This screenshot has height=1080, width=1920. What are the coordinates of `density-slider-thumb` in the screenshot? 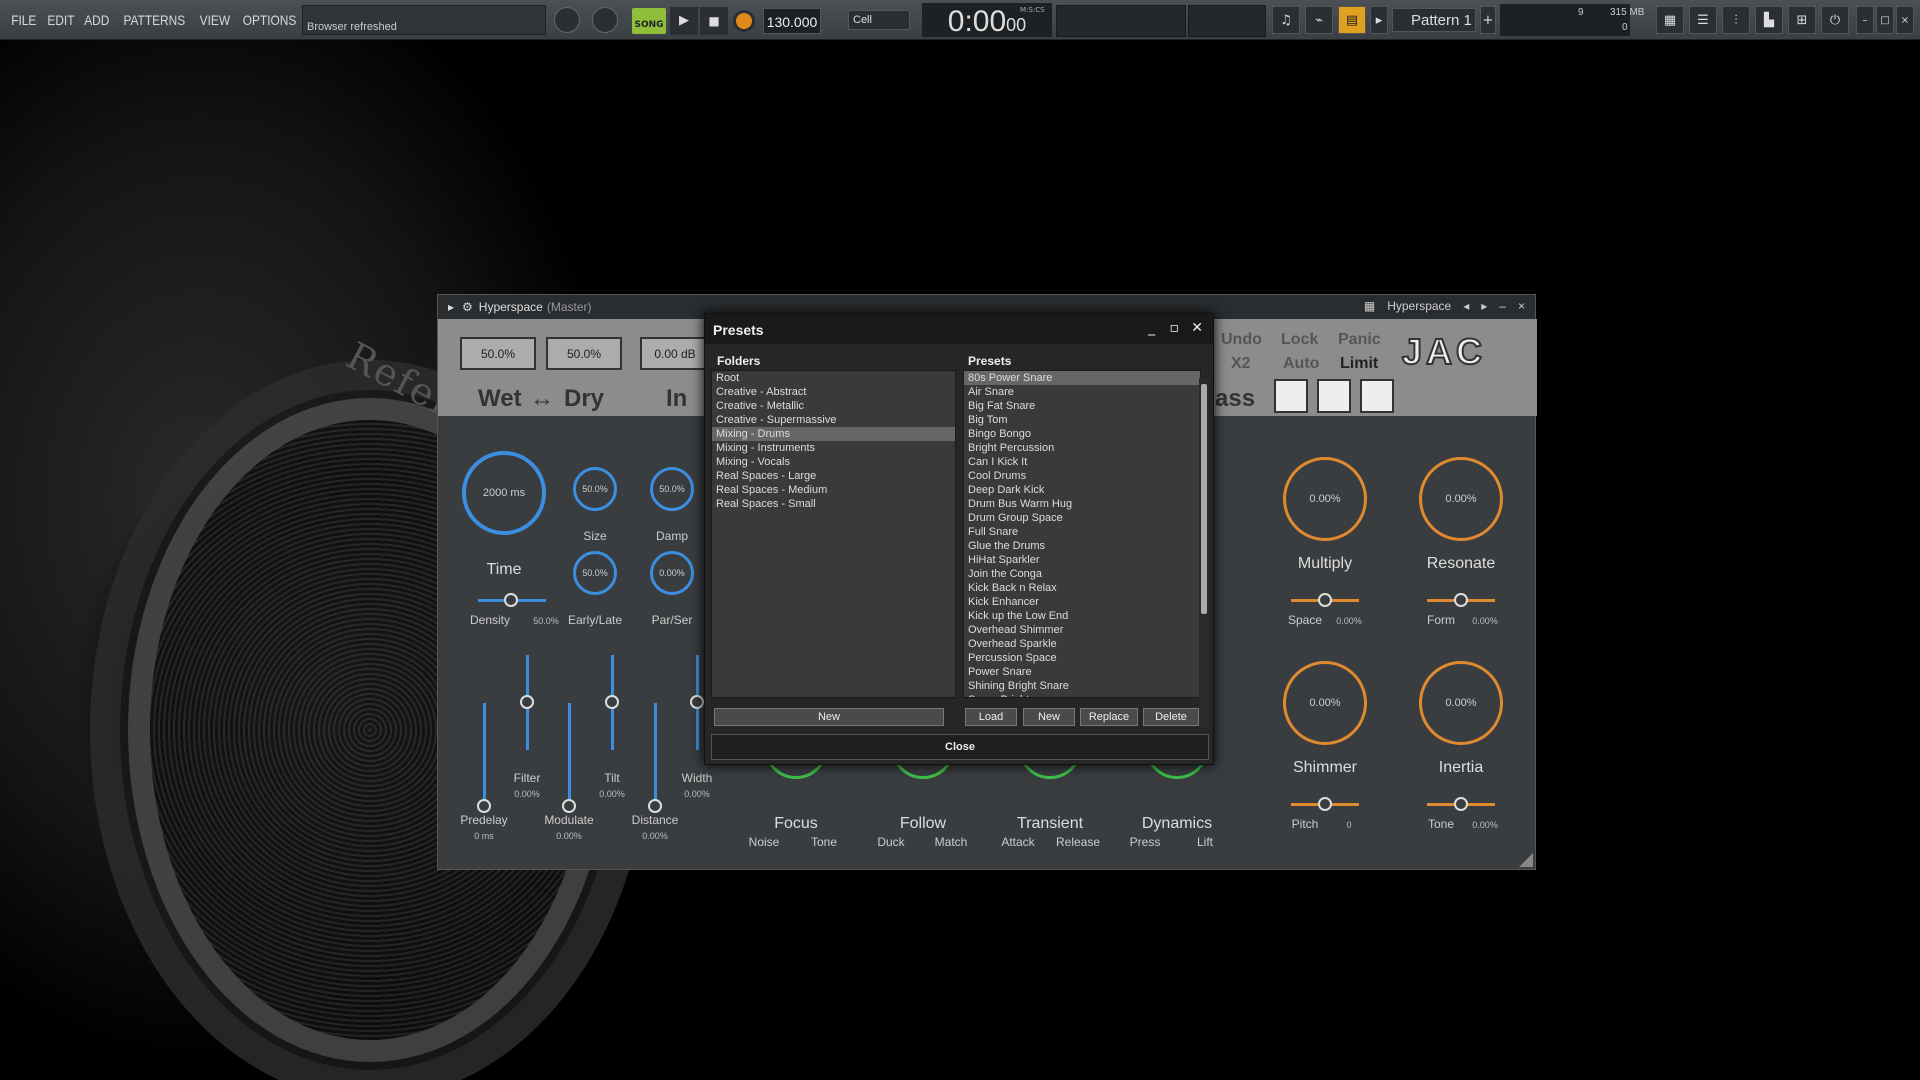 It's located at (511, 600).